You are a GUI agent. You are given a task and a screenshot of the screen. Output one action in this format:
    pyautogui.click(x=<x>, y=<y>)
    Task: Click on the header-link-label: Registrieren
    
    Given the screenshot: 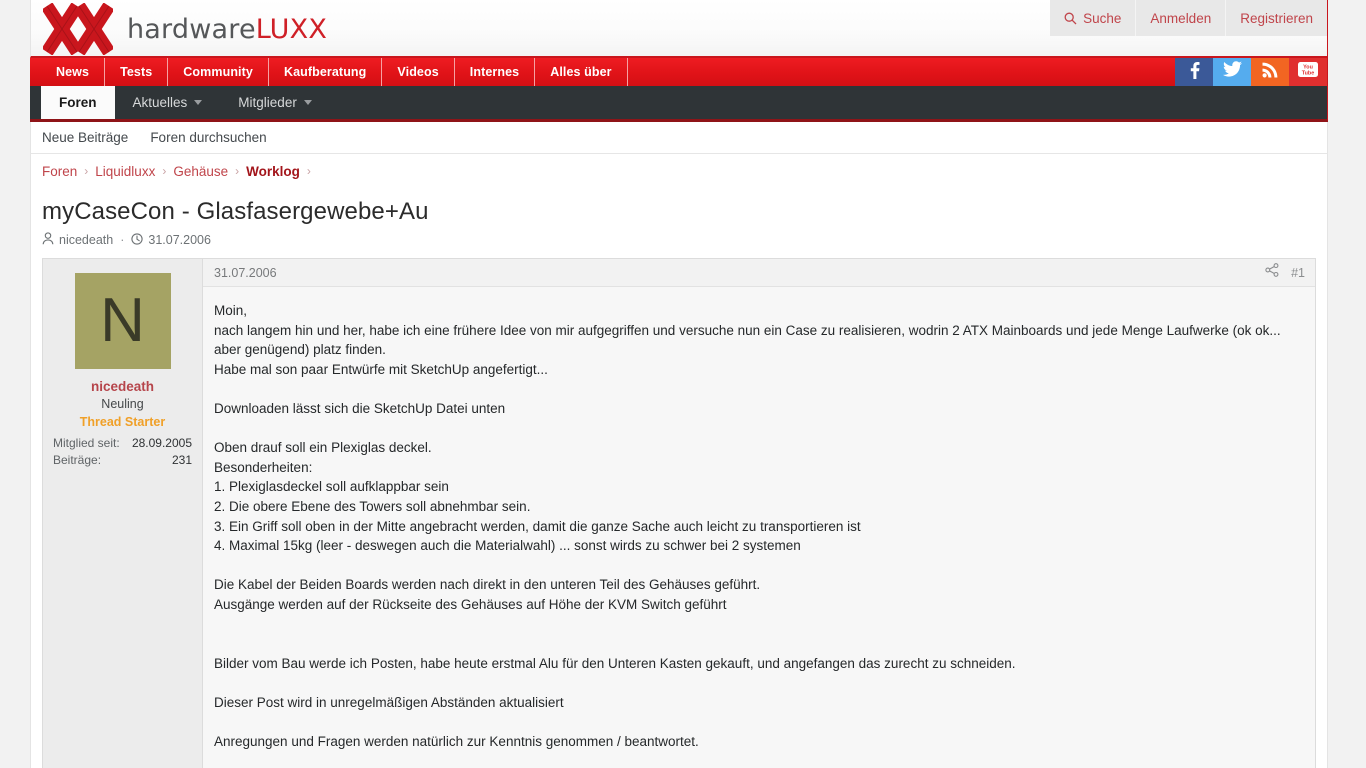 What is the action you would take?
    pyautogui.click(x=1276, y=18)
    